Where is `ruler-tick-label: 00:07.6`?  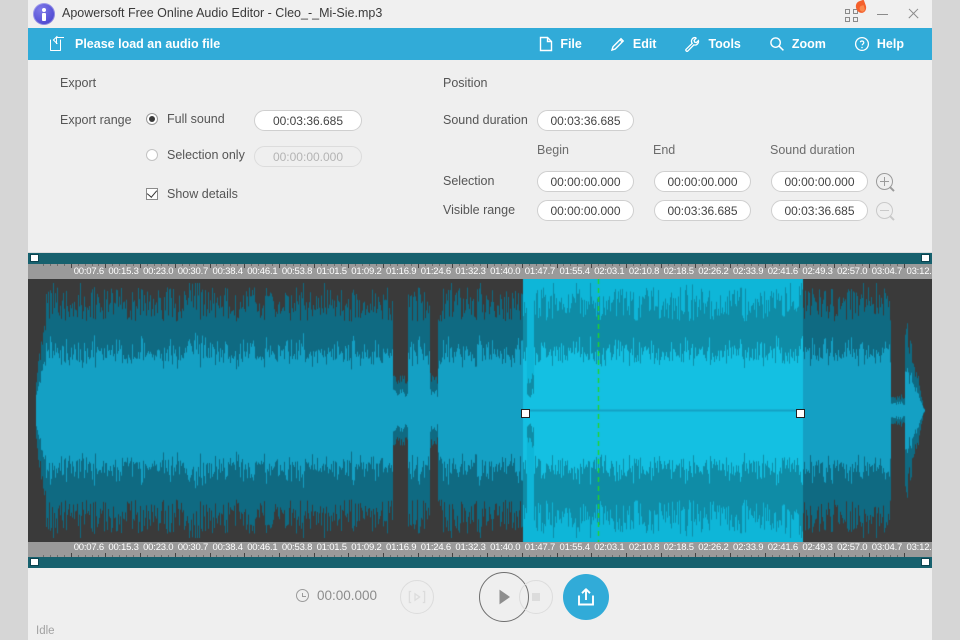 ruler-tick-label: 00:07.6 is located at coordinates (88, 547).